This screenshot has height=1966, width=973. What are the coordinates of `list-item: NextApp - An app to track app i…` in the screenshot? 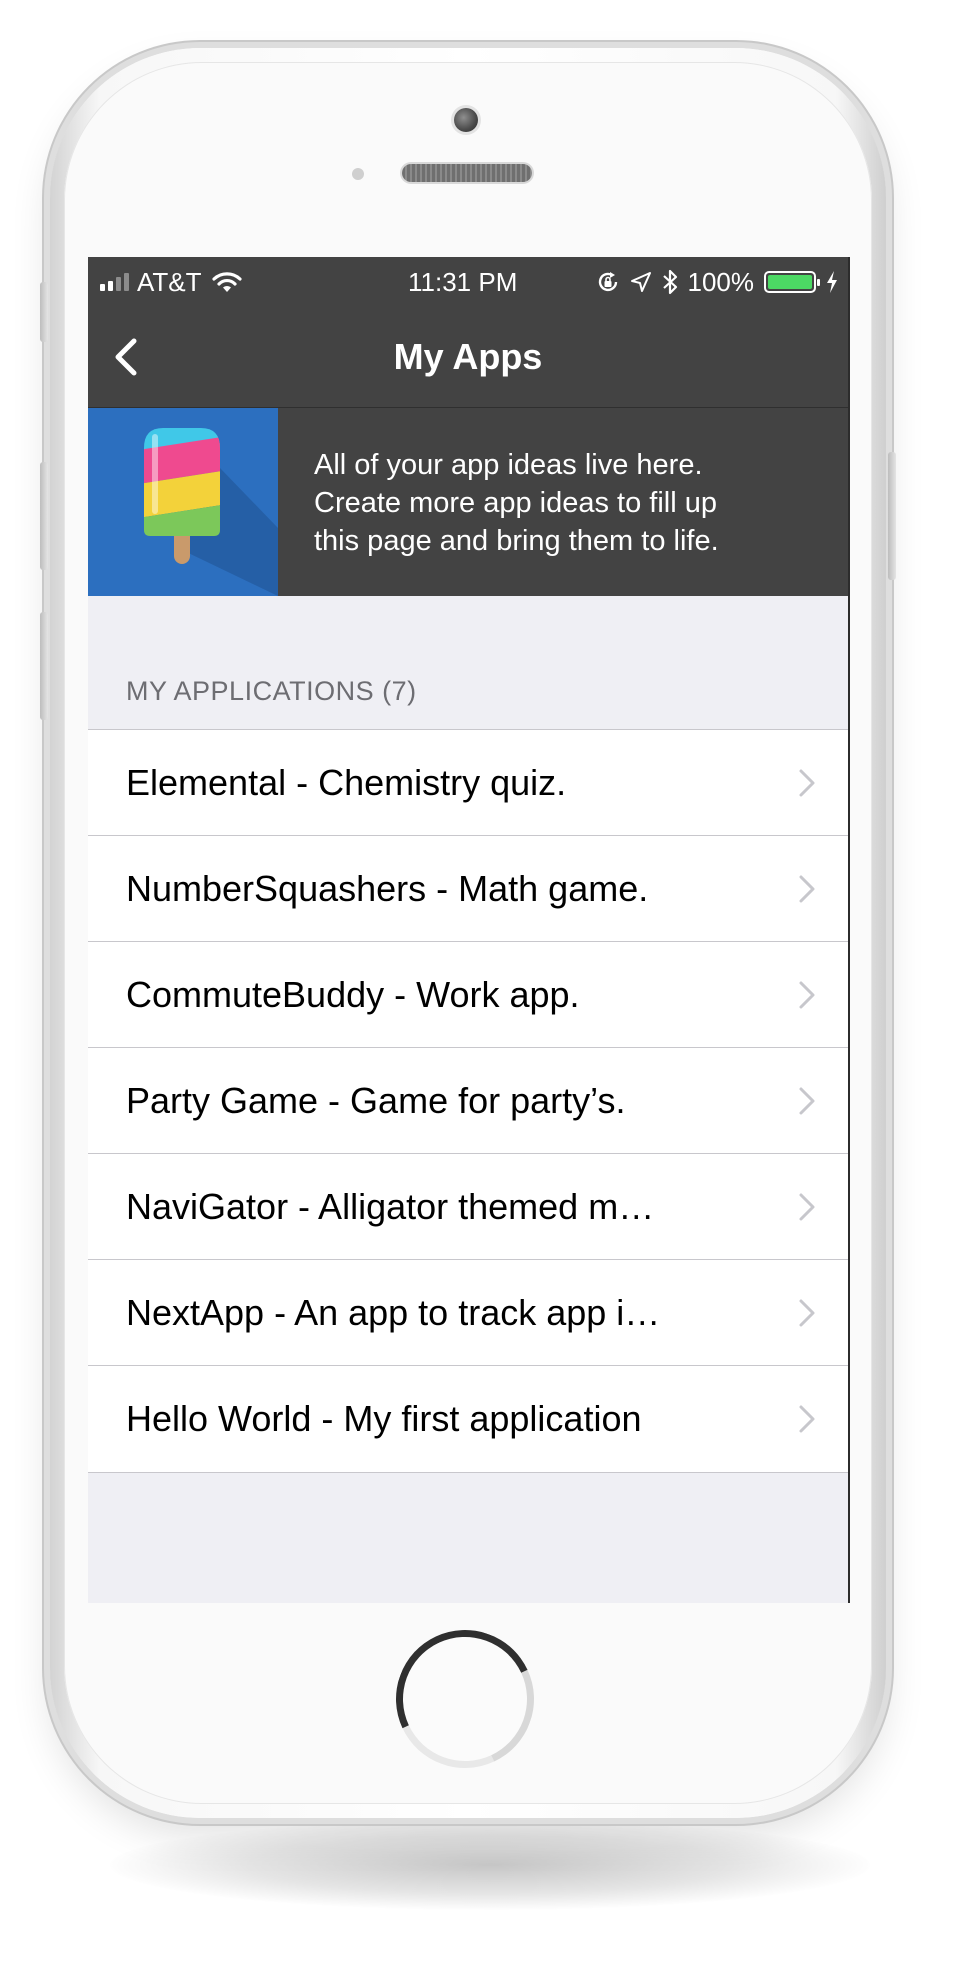 It's located at (468, 1313).